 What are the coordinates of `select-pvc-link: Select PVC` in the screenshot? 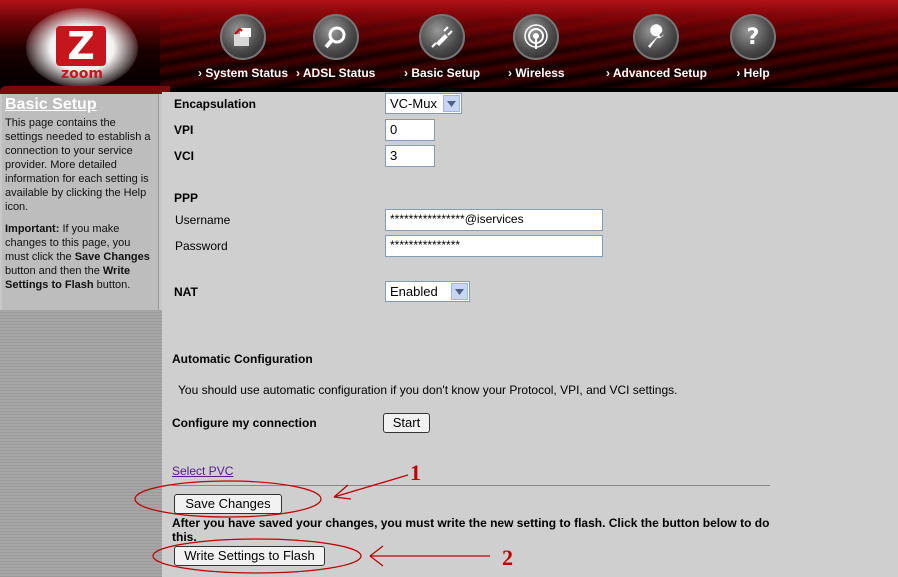 It's located at (202, 471).